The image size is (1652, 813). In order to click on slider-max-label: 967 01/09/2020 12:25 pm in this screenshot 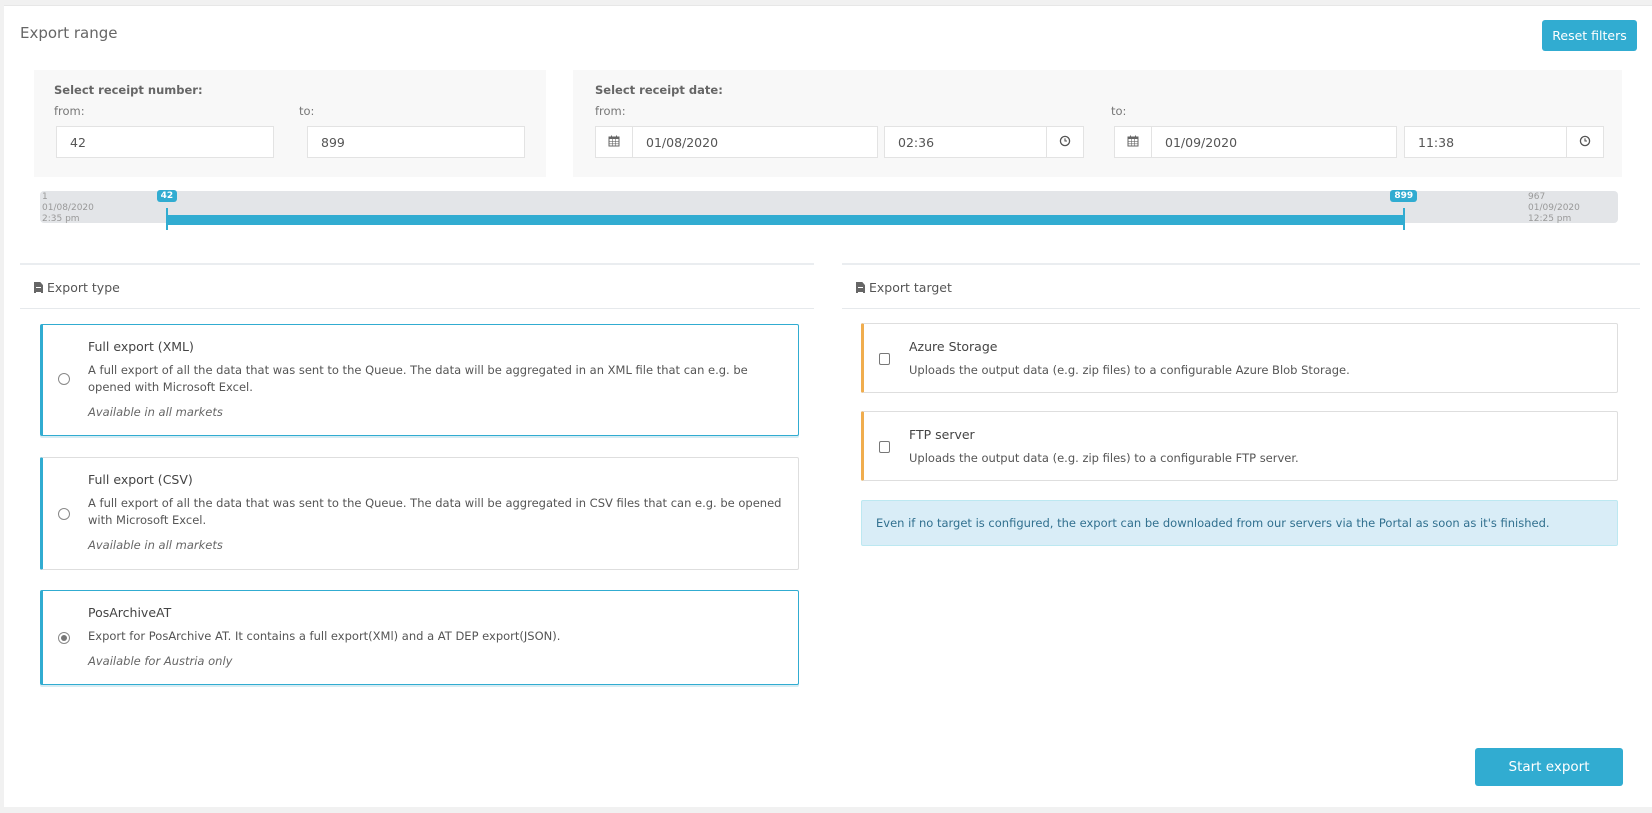, I will do `click(1554, 208)`.